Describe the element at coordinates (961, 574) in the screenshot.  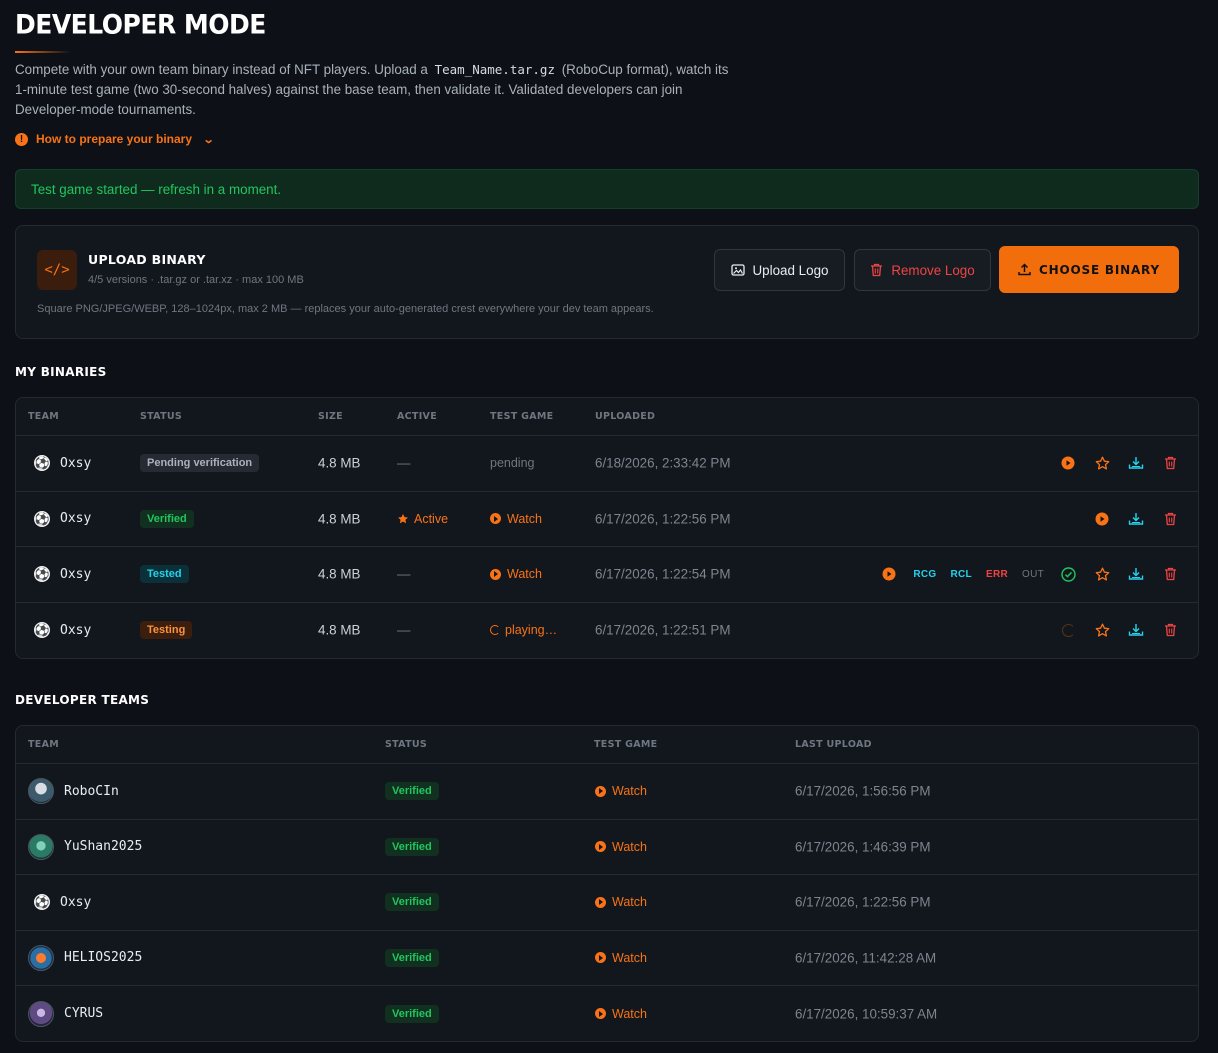
I see `rcl-log-link: RCL` at that location.